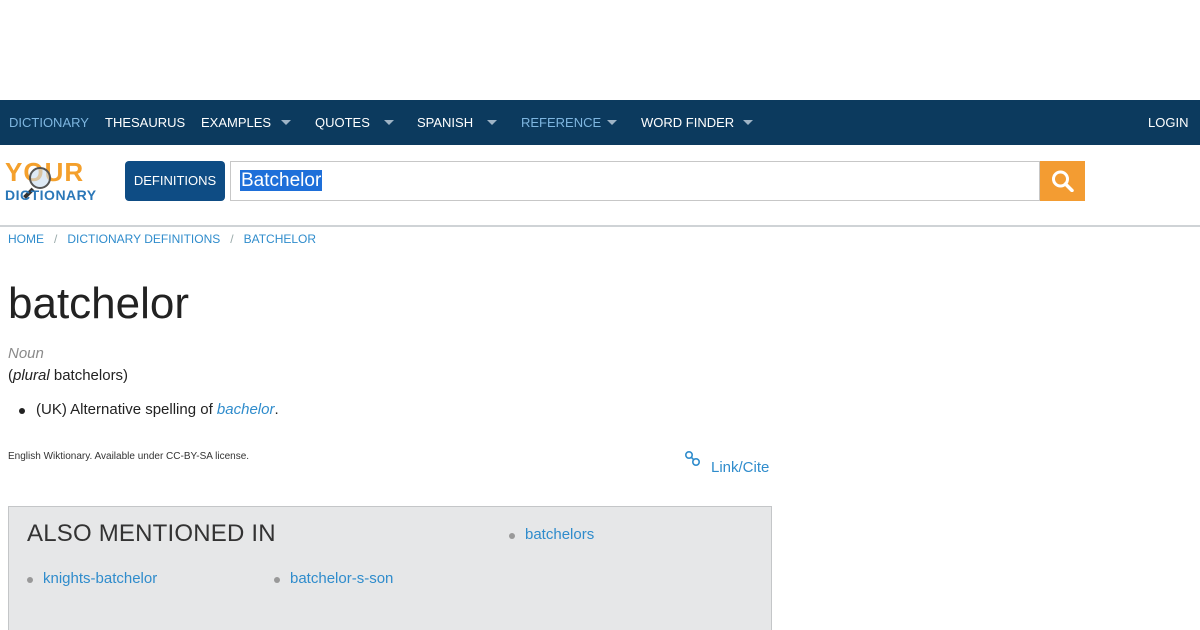 The width and height of the screenshot is (1200, 630). Describe the element at coordinates (333, 578) in the screenshot. I see `mentioned-link-batchelor-s-son: batchelor-s-son` at that location.